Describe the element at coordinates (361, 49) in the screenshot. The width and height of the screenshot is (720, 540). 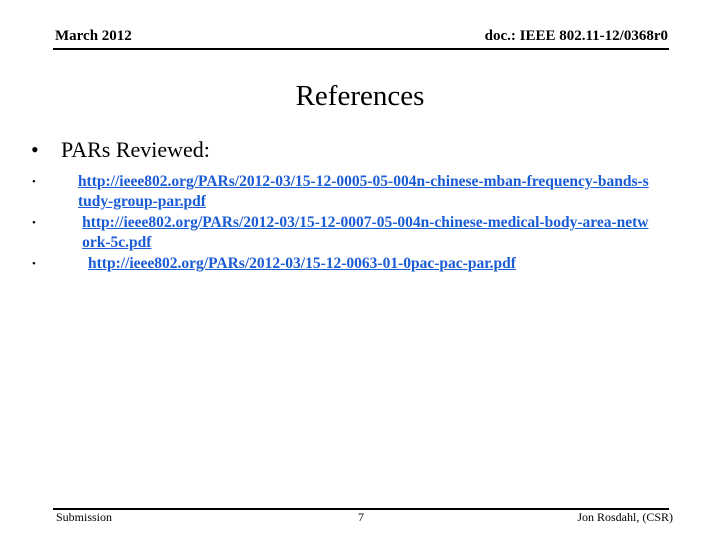
I see `header-divider` at that location.